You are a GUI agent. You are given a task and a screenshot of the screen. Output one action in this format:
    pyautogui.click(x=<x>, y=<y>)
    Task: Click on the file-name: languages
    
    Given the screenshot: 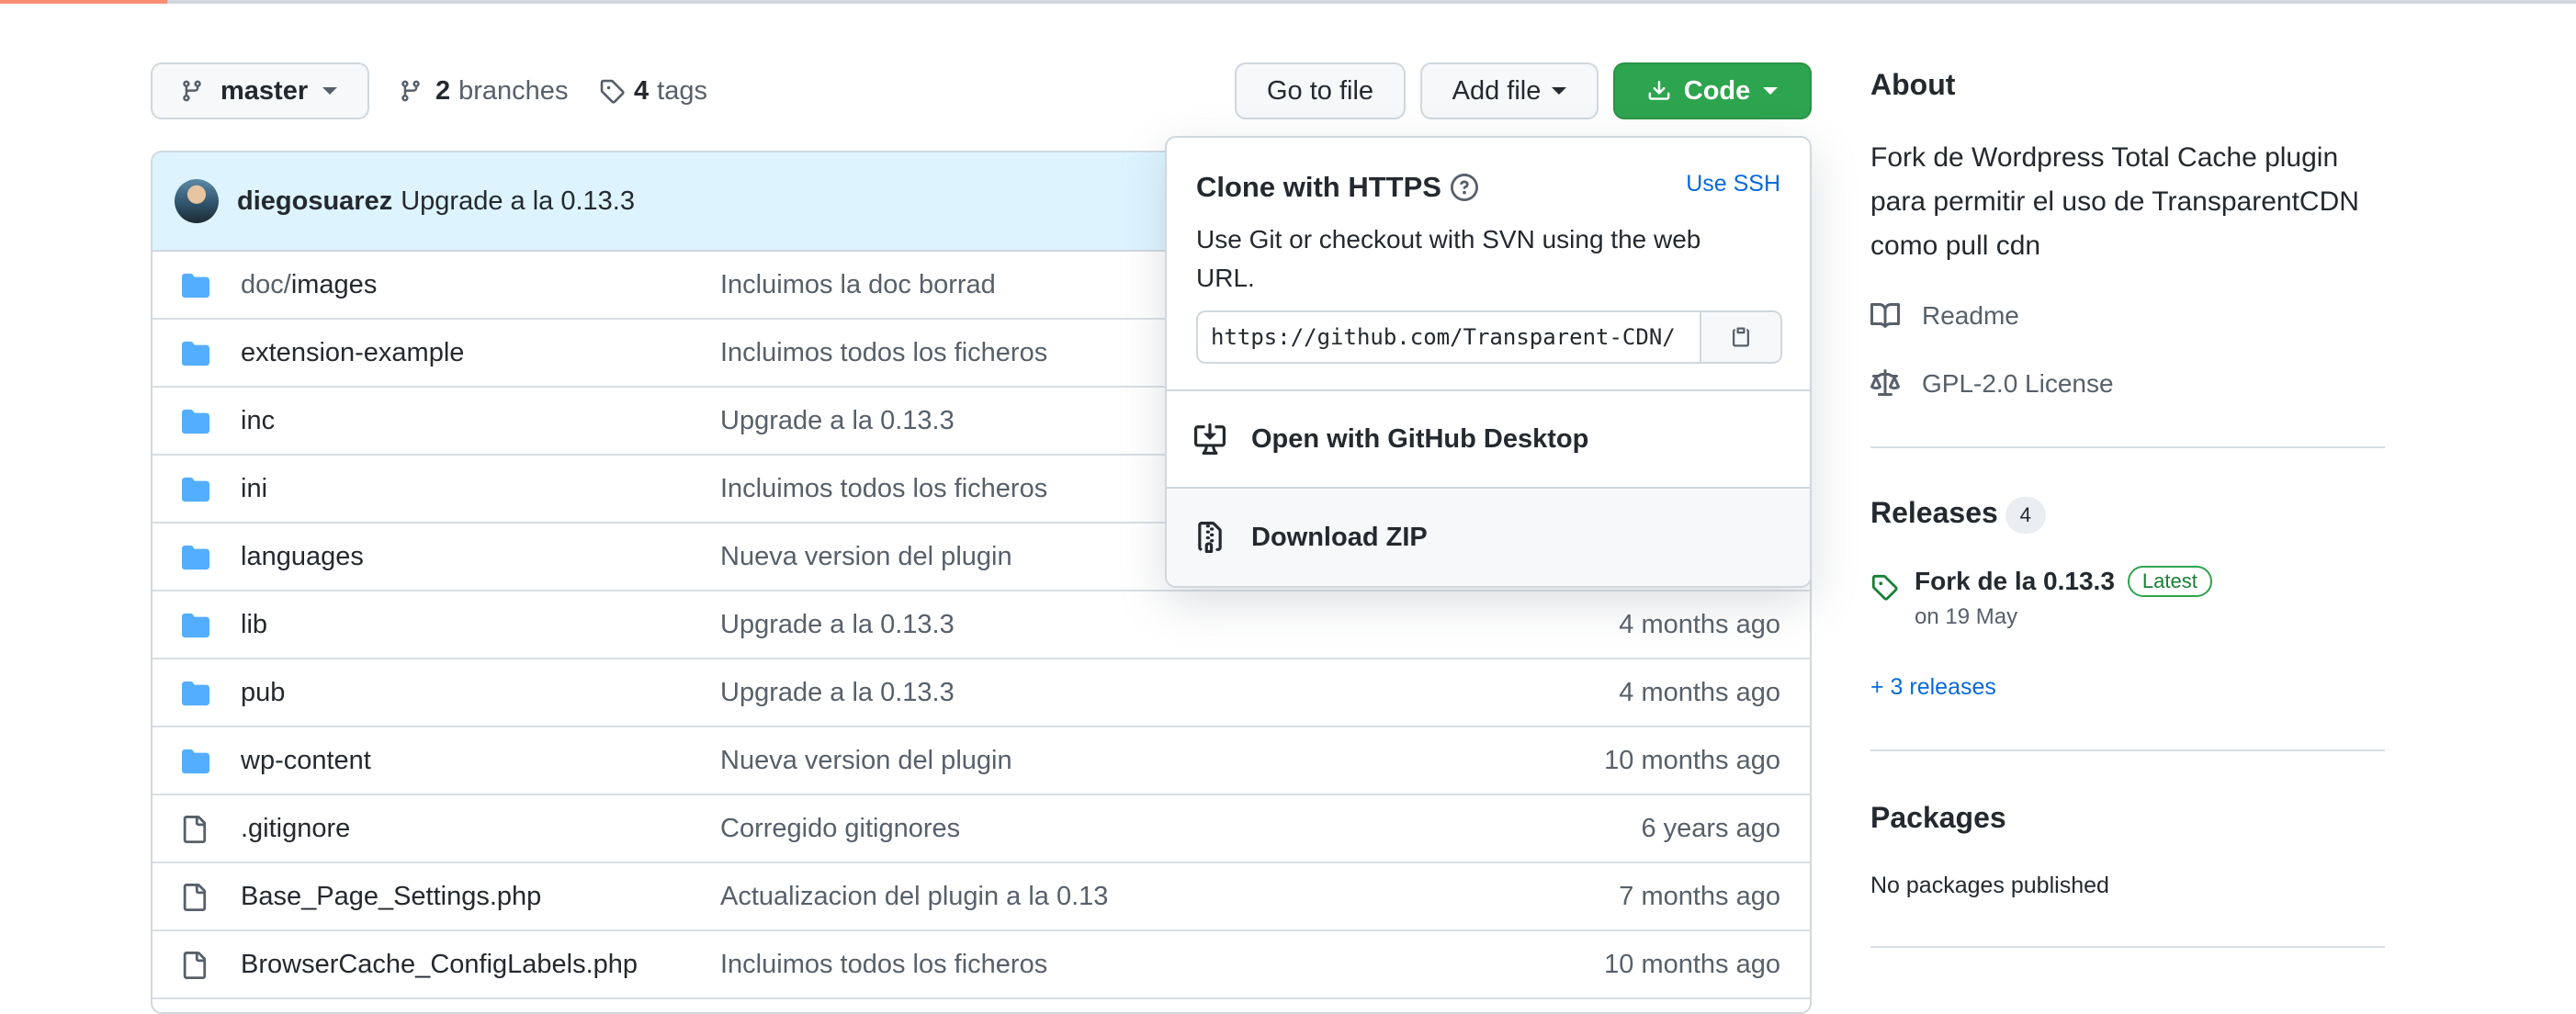 What is the action you would take?
    pyautogui.click(x=302, y=557)
    